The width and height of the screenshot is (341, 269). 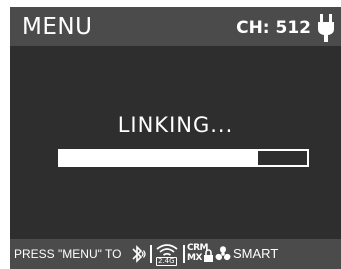 I want to click on bluetooth-icon, so click(x=139, y=254).